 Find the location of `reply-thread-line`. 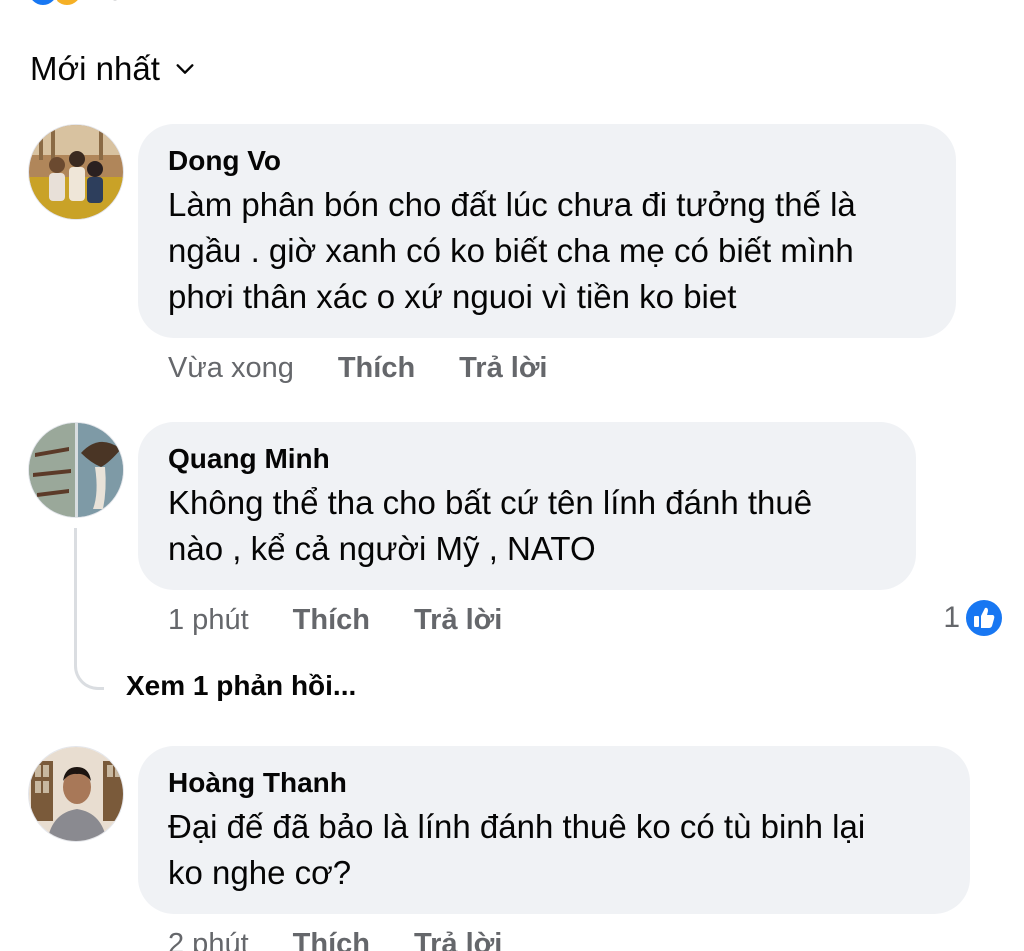

reply-thread-line is located at coordinates (89, 609).